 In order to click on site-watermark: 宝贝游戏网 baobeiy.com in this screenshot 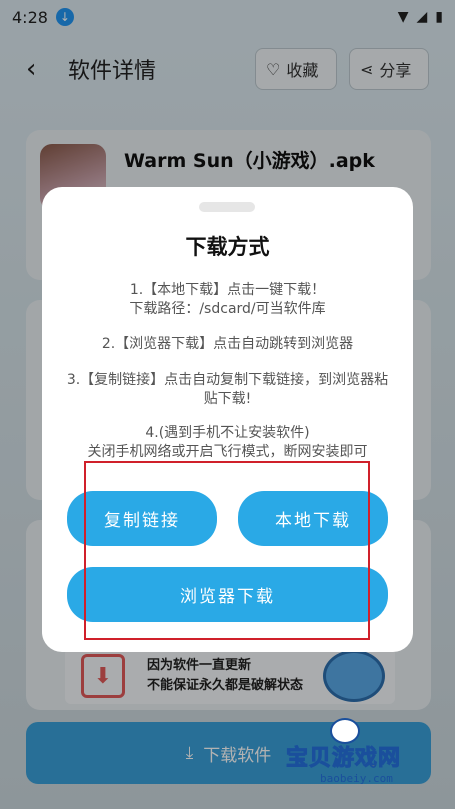, I will do `click(358, 757)`.